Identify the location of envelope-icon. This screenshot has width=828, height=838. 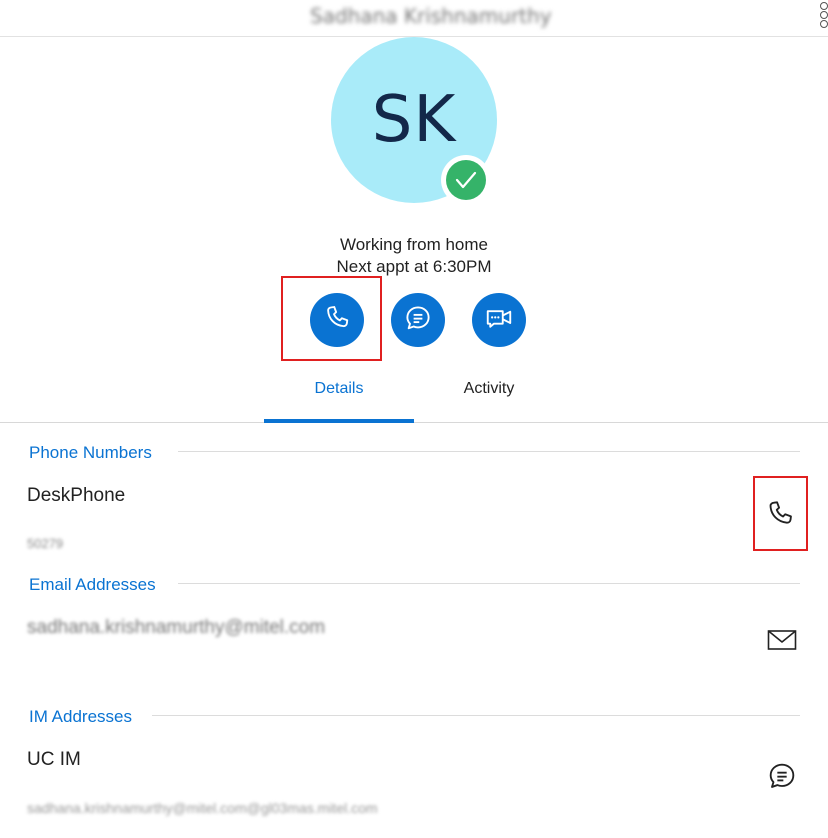
(782, 642).